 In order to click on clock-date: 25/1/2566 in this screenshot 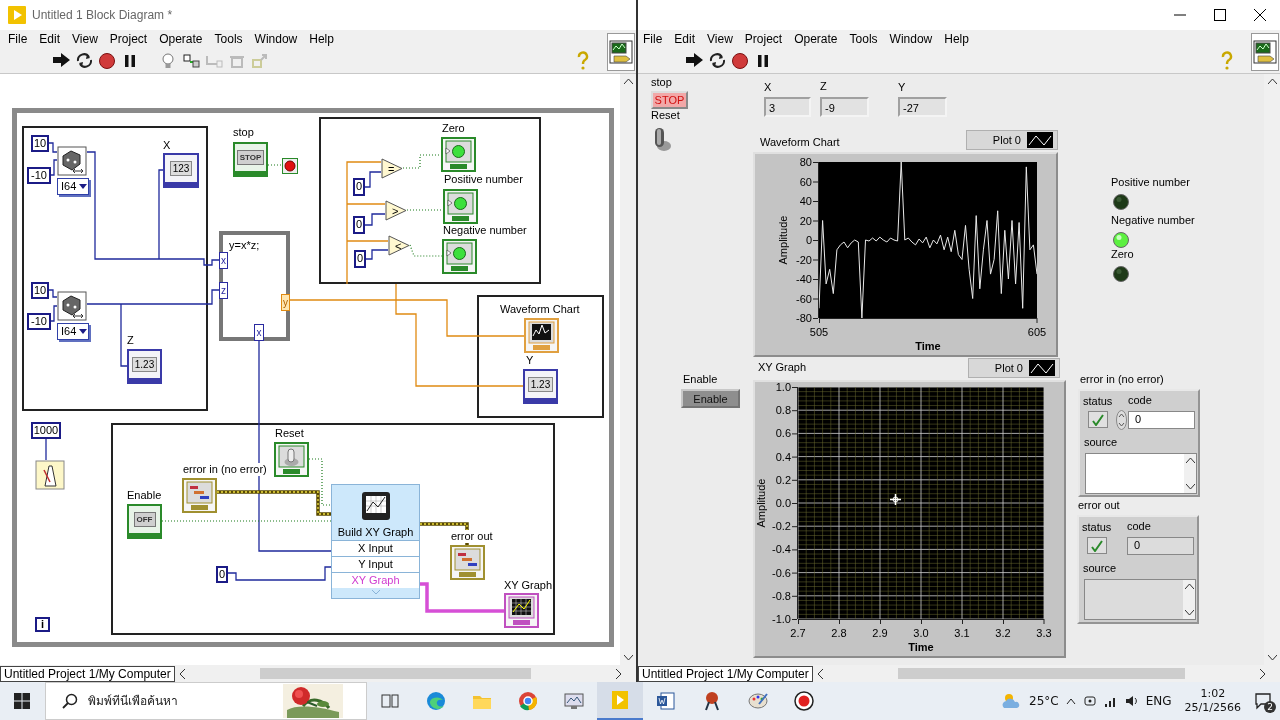, I will do `click(1212, 708)`.